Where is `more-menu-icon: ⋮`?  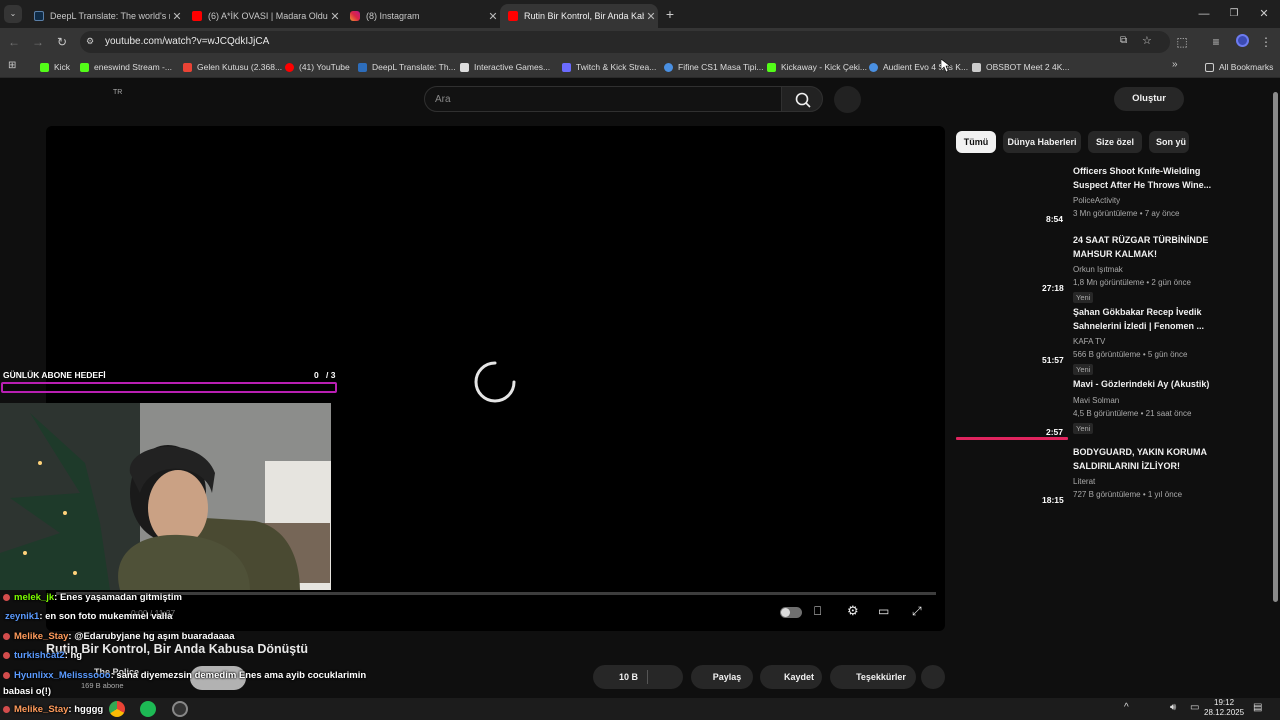 more-menu-icon: ⋮ is located at coordinates (1266, 42).